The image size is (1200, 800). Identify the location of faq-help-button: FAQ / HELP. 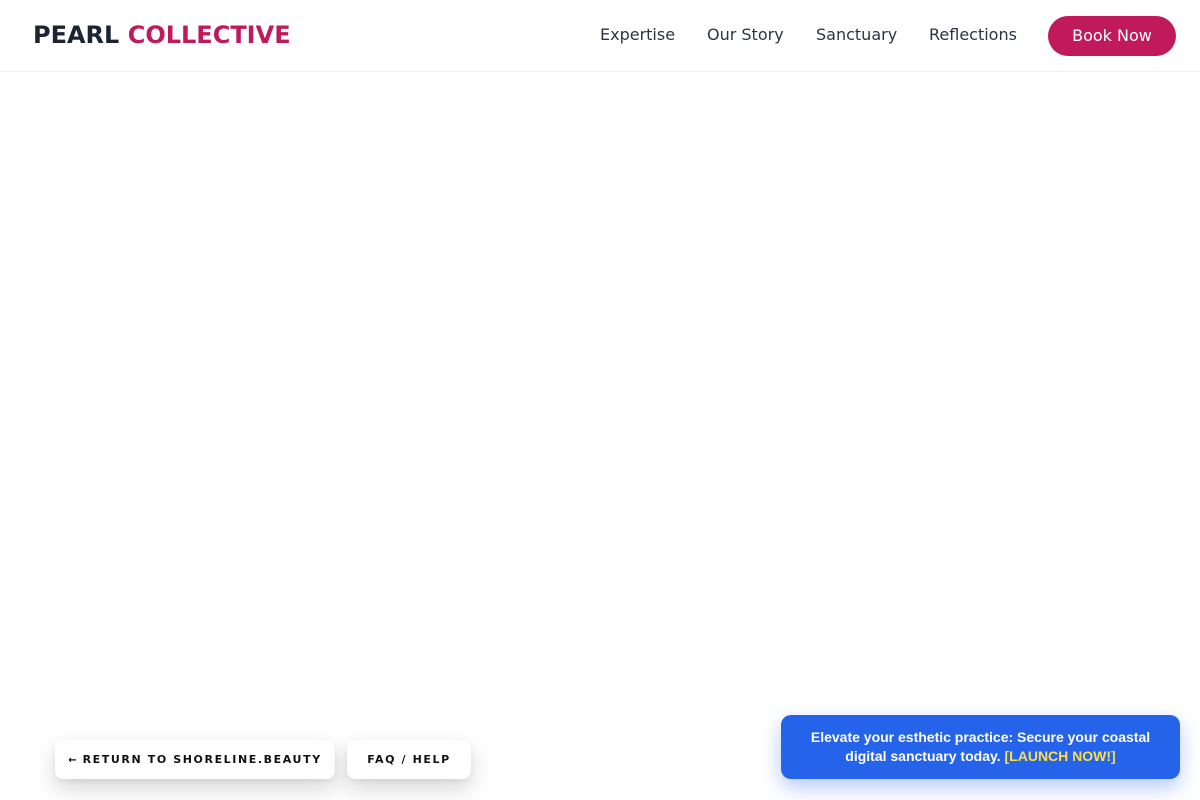
(409, 759).